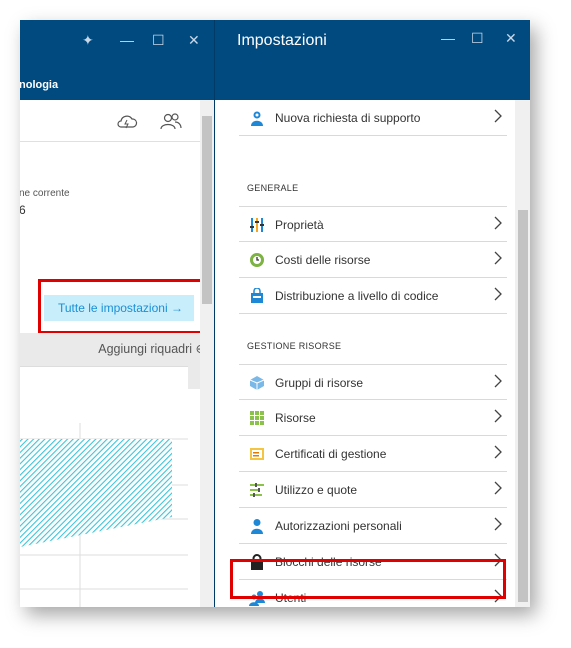  Describe the element at coordinates (373, 260) in the screenshot. I see `menu-item-resource-costs: Costi delle risorse` at that location.